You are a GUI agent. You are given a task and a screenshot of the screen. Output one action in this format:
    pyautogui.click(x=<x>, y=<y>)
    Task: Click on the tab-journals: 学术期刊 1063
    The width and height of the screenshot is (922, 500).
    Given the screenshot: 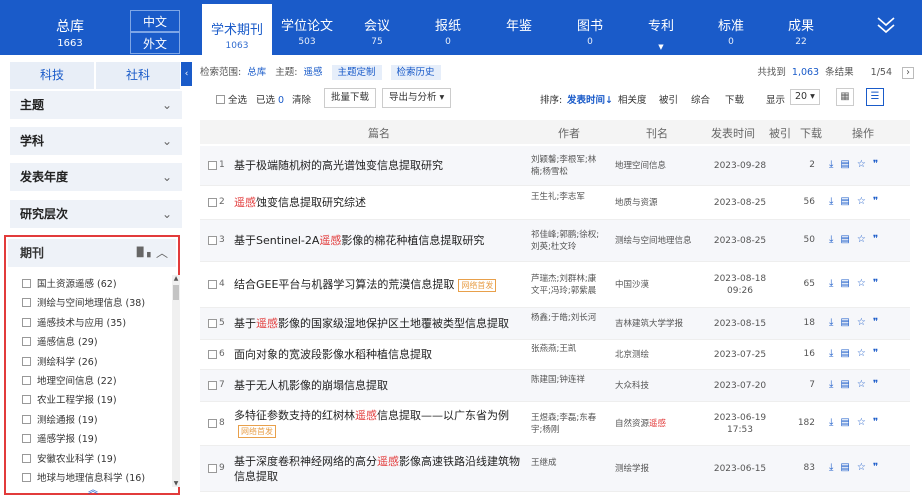 What is the action you would take?
    pyautogui.click(x=237, y=29)
    